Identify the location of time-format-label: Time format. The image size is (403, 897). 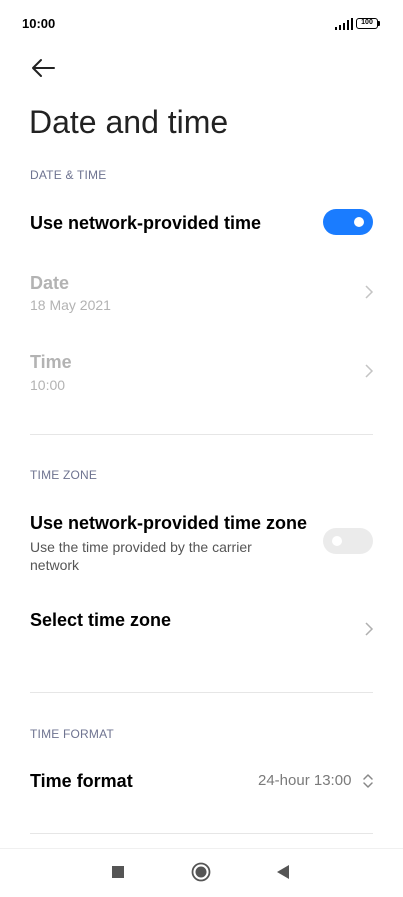
(81, 781).